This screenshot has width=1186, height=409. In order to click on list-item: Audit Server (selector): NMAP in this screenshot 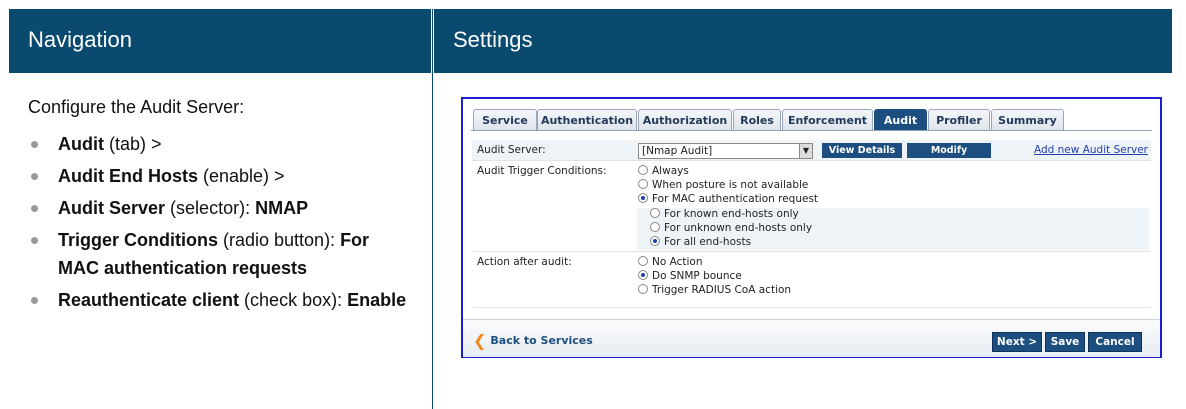, I will do `click(218, 208)`.